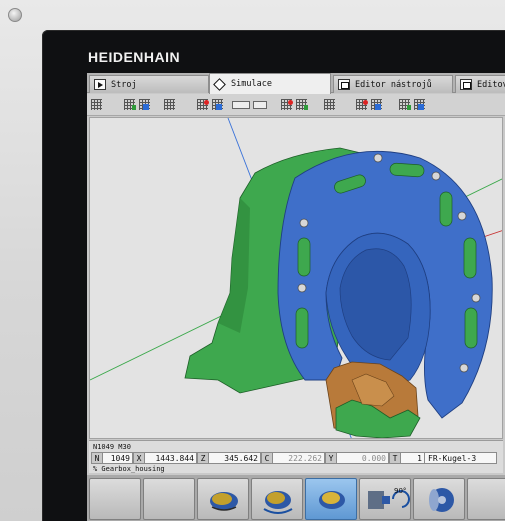  I want to click on simulation-toolbar, so click(296, 105).